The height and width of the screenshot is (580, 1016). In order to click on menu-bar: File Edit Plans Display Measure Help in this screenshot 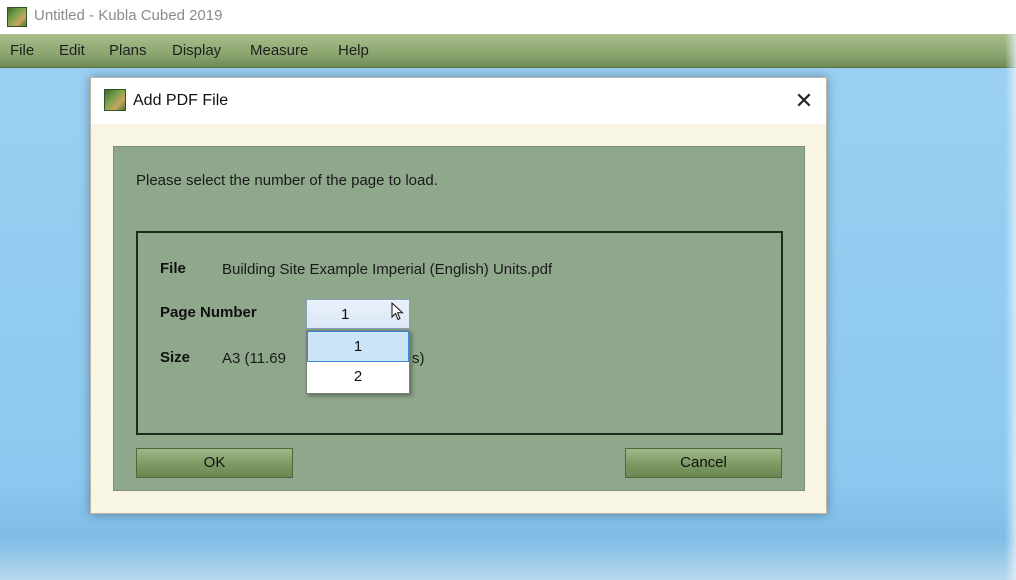, I will do `click(508, 51)`.